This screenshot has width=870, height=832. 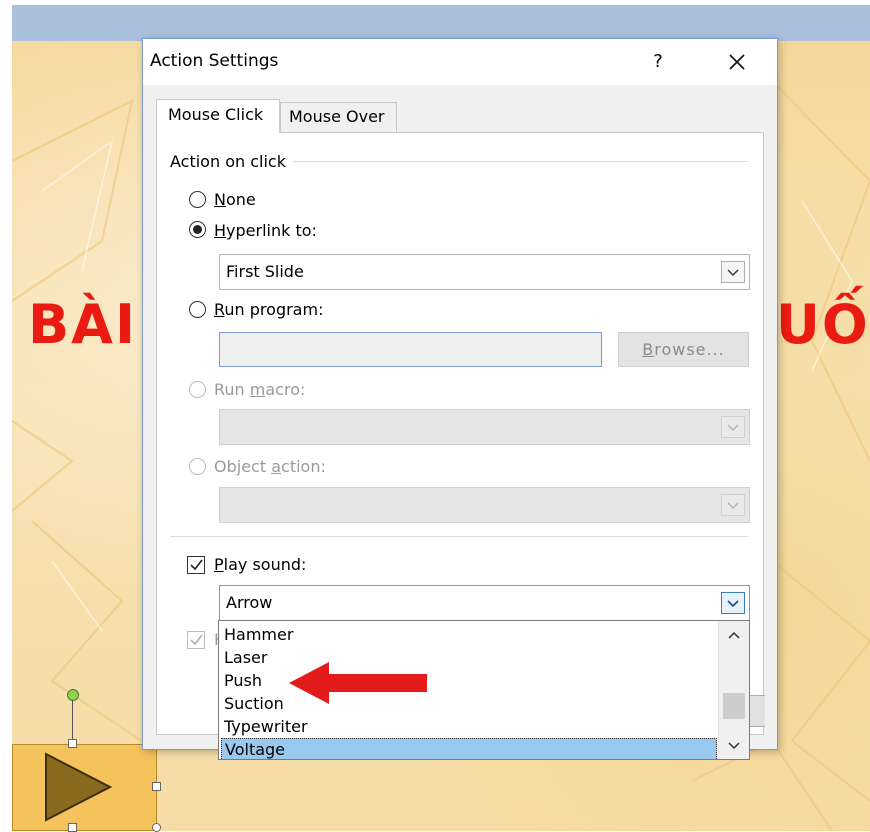 What do you see at coordinates (484, 505) in the screenshot?
I see `object-action-select` at bounding box center [484, 505].